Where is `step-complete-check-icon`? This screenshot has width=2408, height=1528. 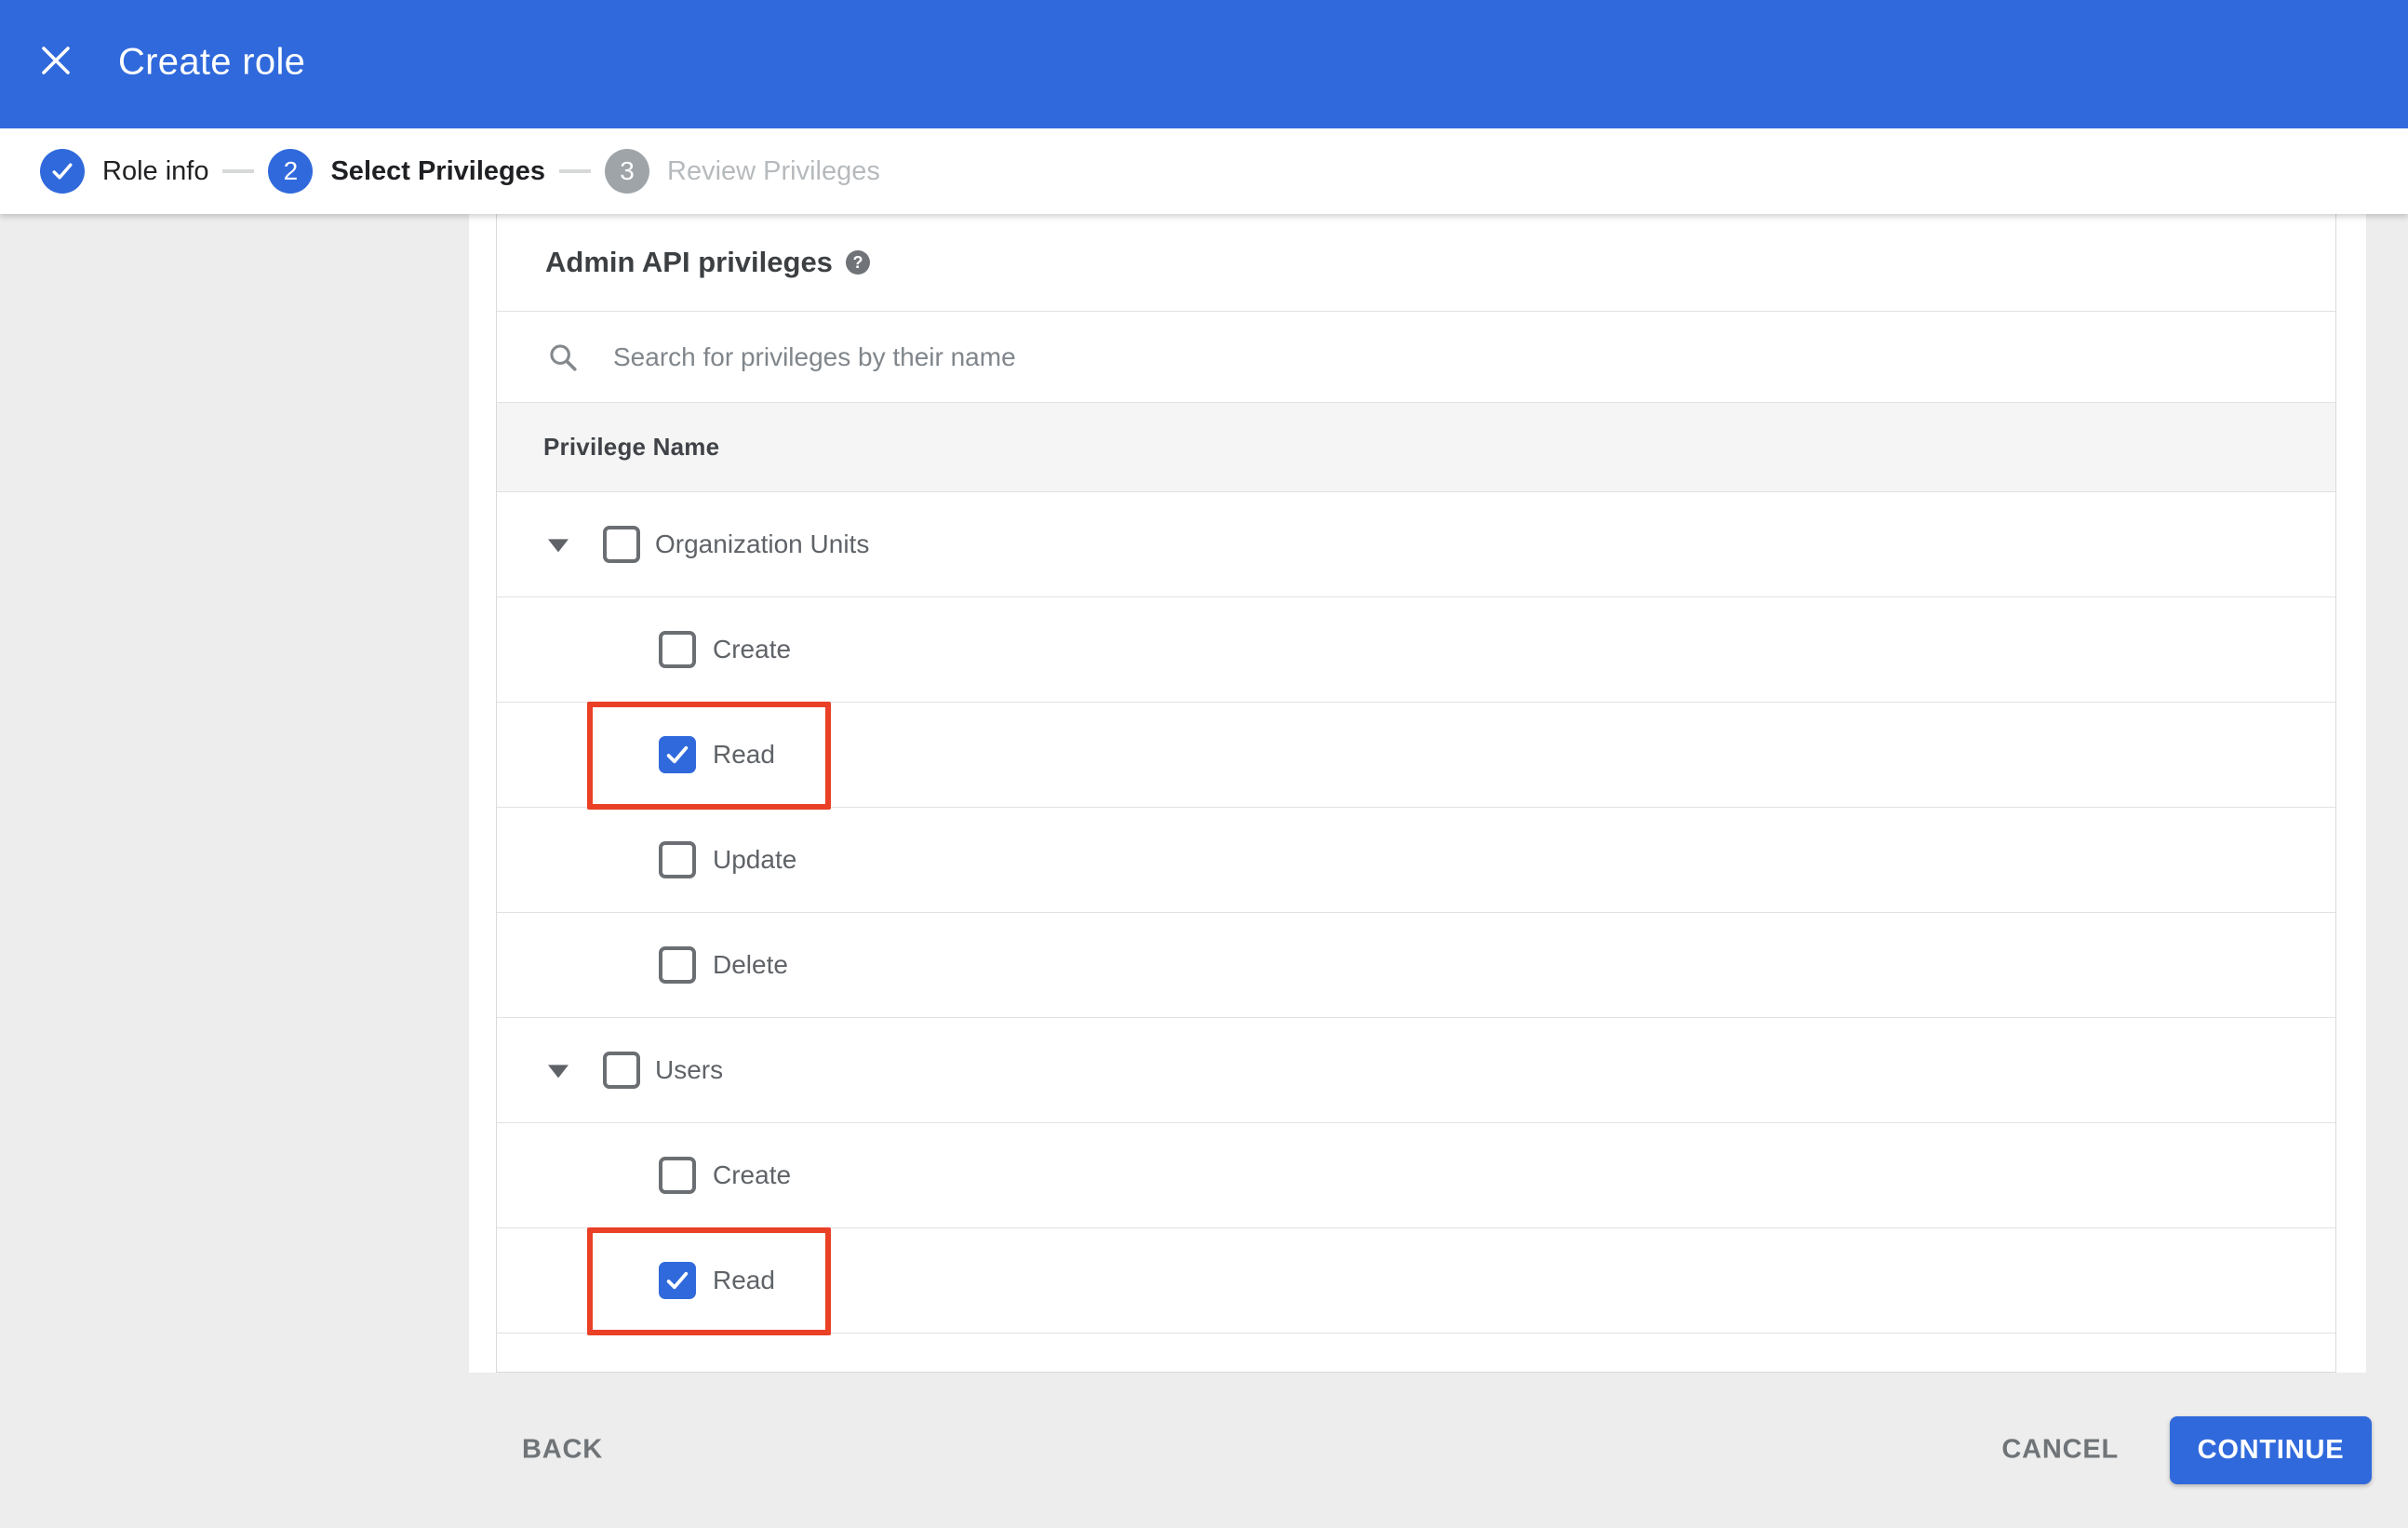 step-complete-check-icon is located at coordinates (63, 171).